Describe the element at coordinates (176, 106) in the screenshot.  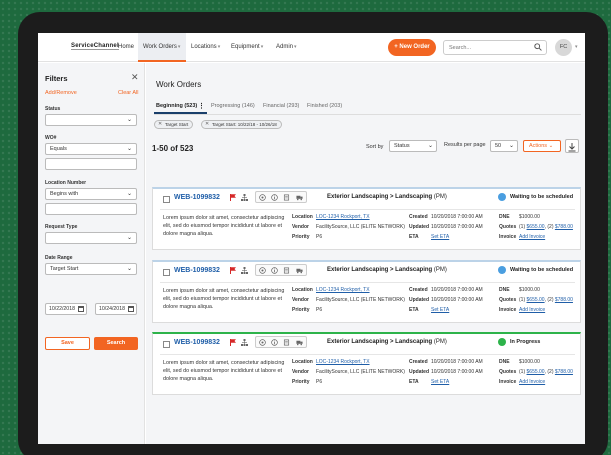
I see `tab-beginning: Beginning (523)` at that location.